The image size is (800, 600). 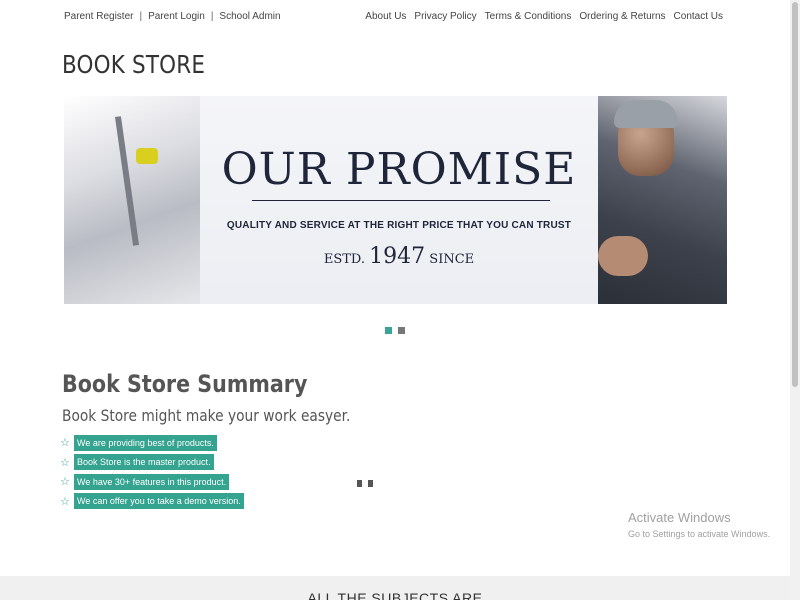 I want to click on feature-badge: We can offer you to take a demo version., so click(x=159, y=501).